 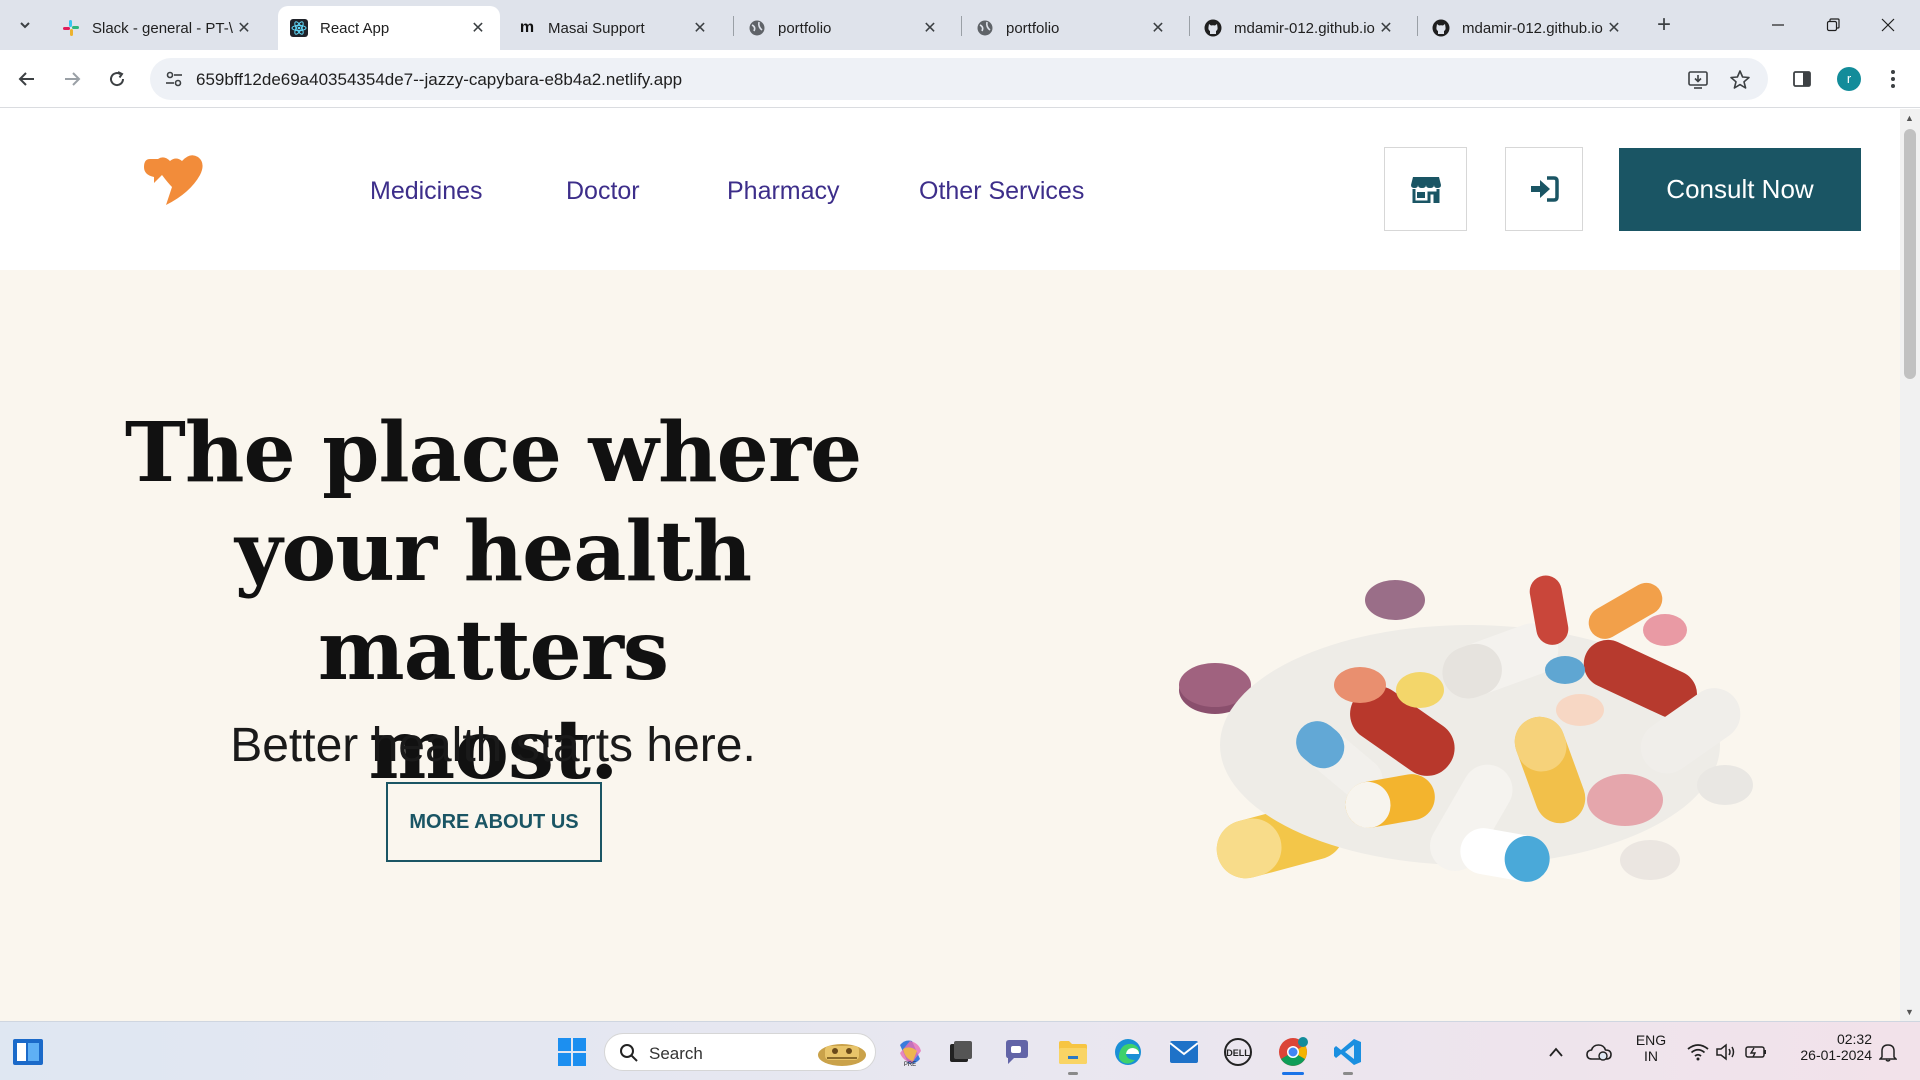 I want to click on battery-status, so click(x=1756, y=1052).